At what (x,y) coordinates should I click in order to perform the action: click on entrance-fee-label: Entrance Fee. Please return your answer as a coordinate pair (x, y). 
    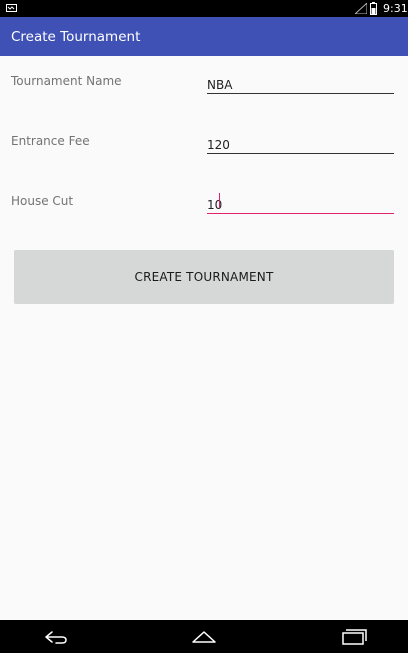
    Looking at the image, I should click on (50, 141).